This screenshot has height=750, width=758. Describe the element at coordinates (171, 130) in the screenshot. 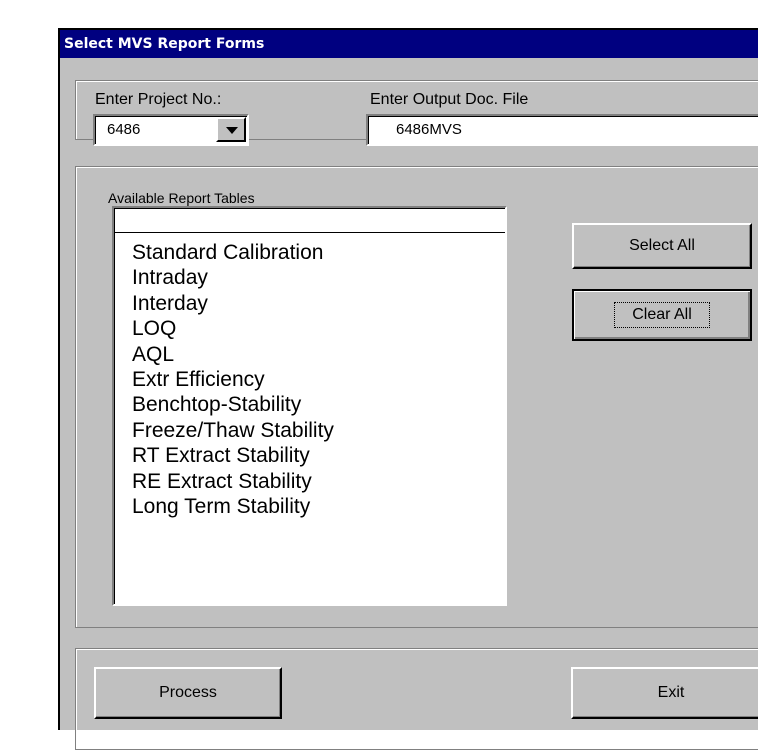

I see `project-combobox: 6486` at that location.